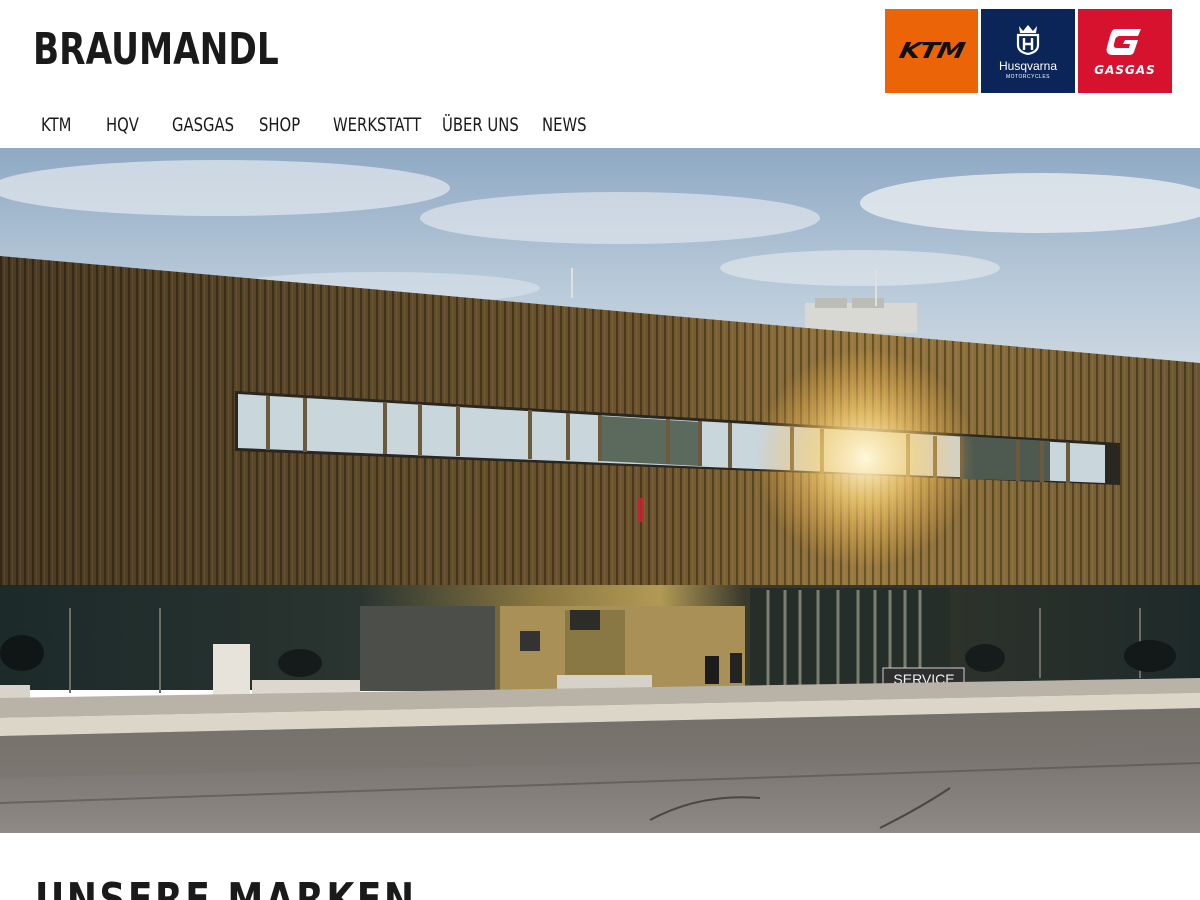 The image size is (1200, 900). What do you see at coordinates (480, 125) in the screenshot?
I see `nav-item-ueber-uns: ÜBER UNS` at bounding box center [480, 125].